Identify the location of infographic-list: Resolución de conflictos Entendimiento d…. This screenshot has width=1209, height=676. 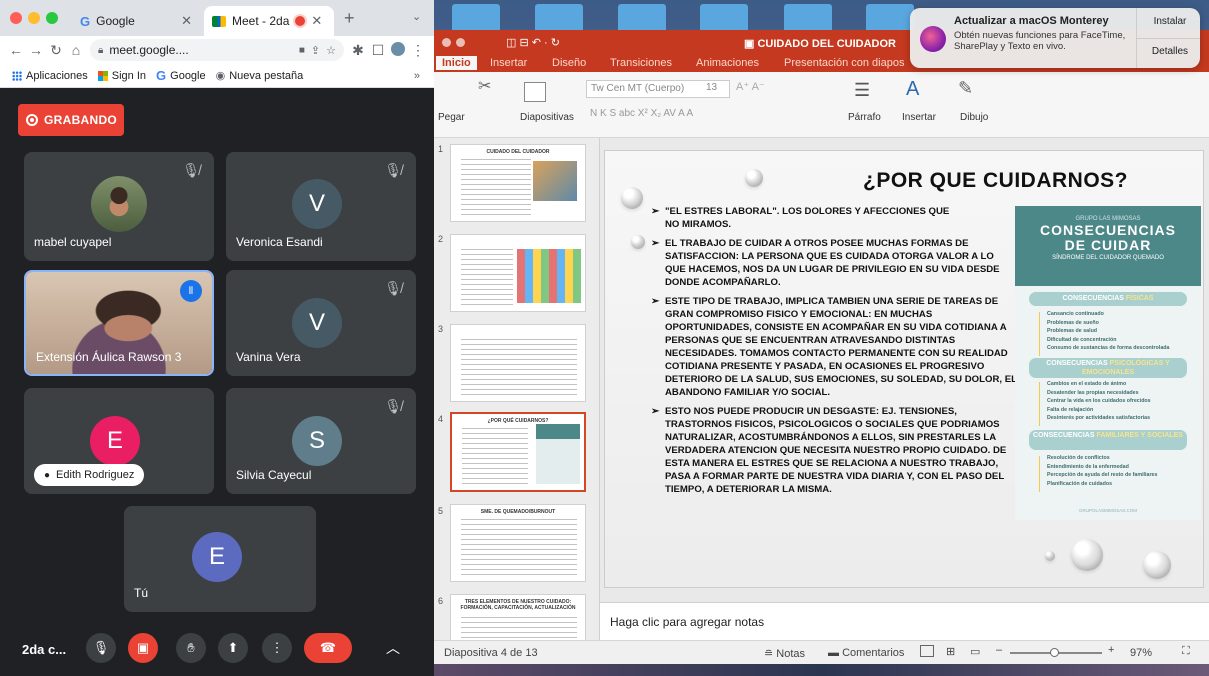
(1102, 471).